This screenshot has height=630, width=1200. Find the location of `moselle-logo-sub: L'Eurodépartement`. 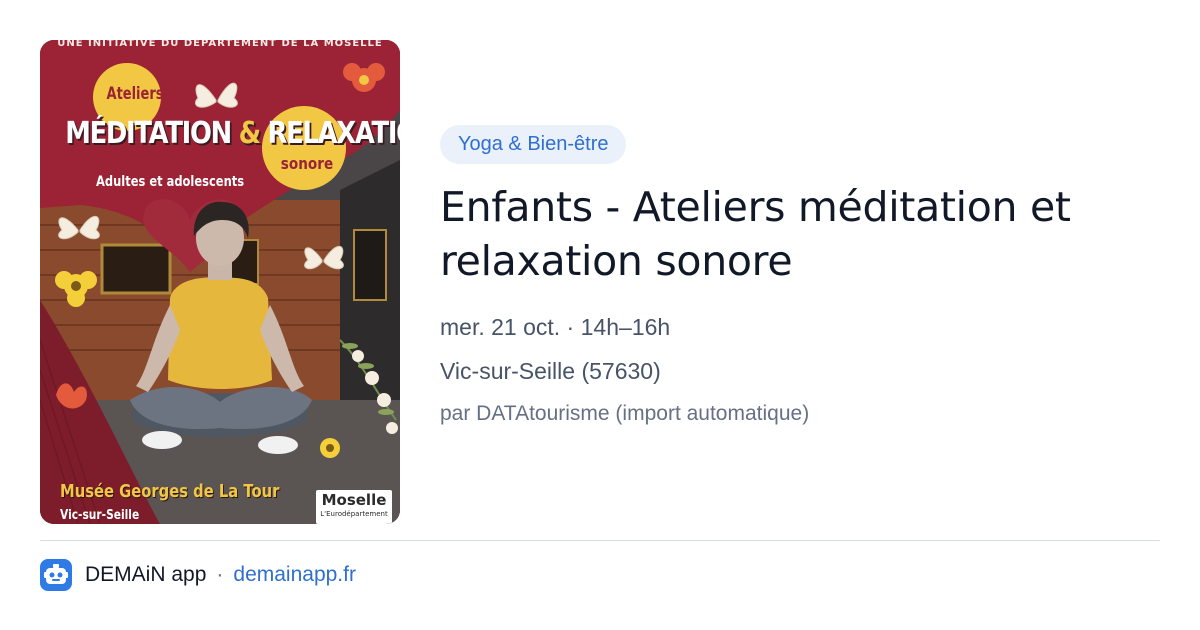

moselle-logo-sub: L'Eurodépartement is located at coordinates (354, 514).